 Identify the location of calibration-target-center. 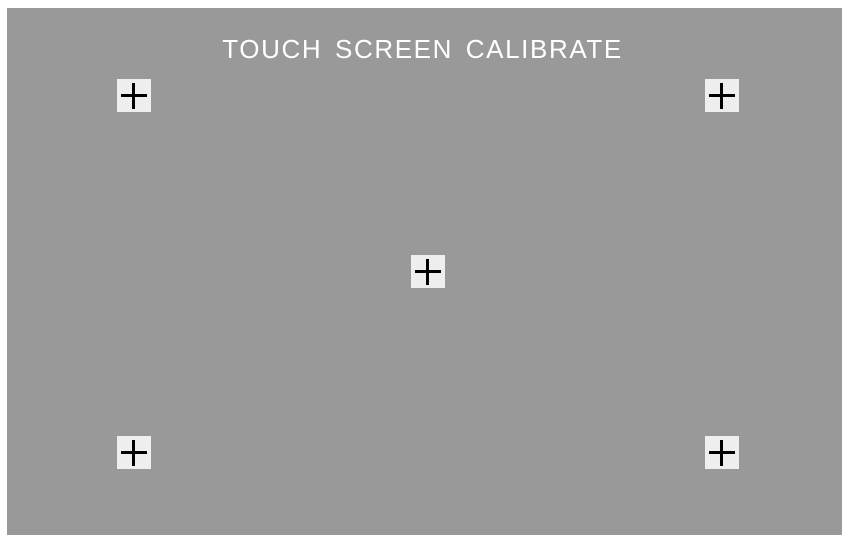
(428, 271).